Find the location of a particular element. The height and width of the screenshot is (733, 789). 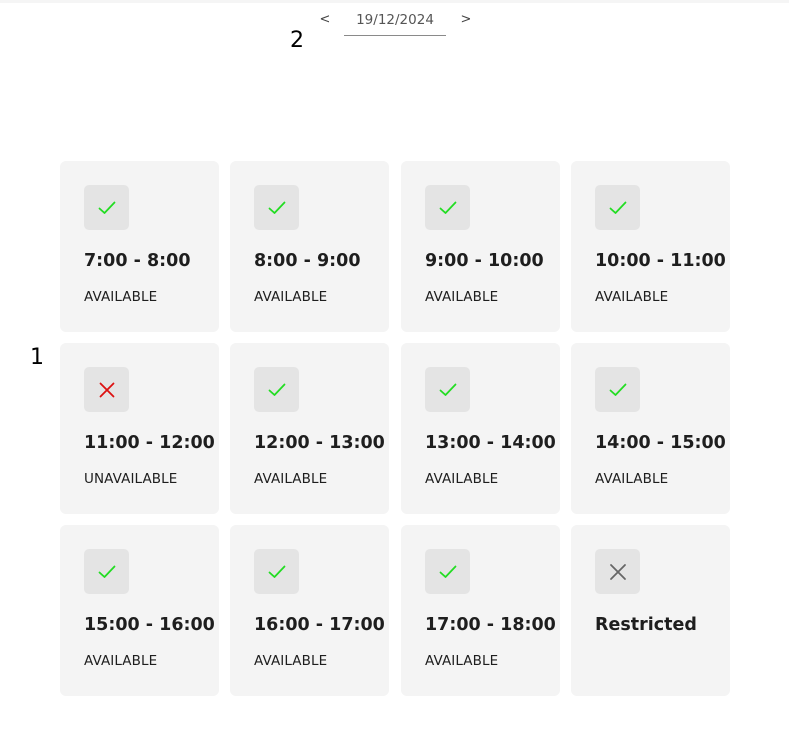

slot-time: 14:00 - 15:00 is located at coordinates (660, 443).